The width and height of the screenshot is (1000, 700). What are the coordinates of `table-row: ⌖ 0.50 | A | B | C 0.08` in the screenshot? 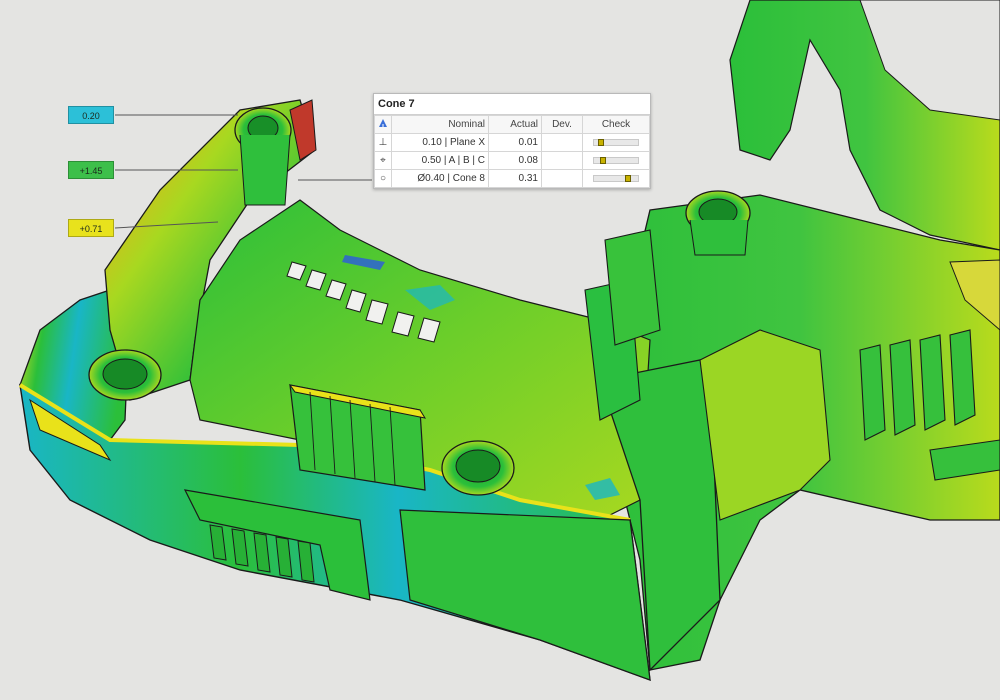 It's located at (512, 160).